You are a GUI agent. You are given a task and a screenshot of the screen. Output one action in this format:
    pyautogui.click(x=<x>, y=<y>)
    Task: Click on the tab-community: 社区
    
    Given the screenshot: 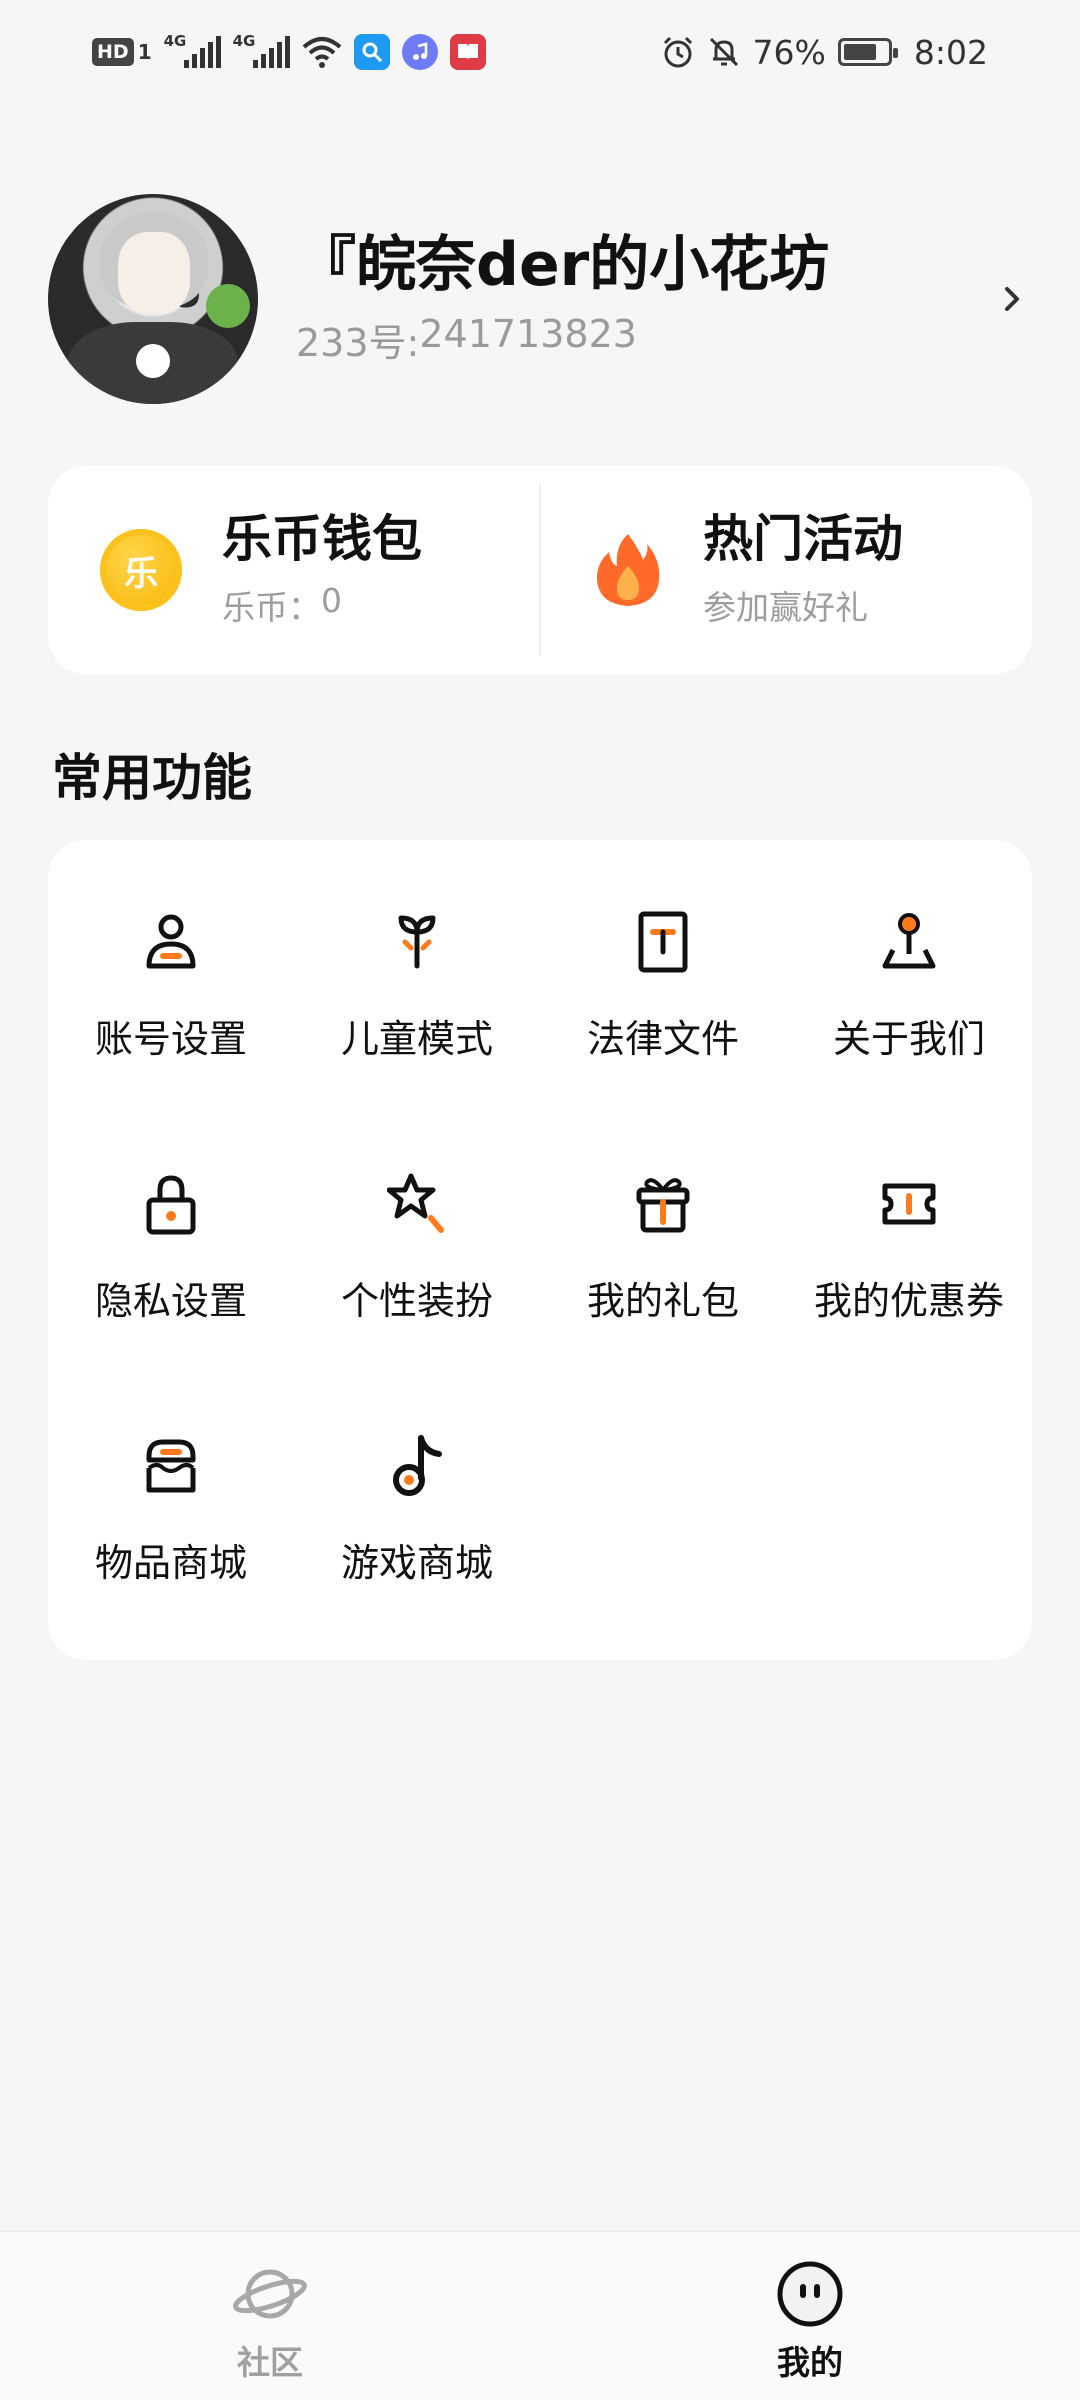 What is the action you would take?
    pyautogui.click(x=270, y=2316)
    